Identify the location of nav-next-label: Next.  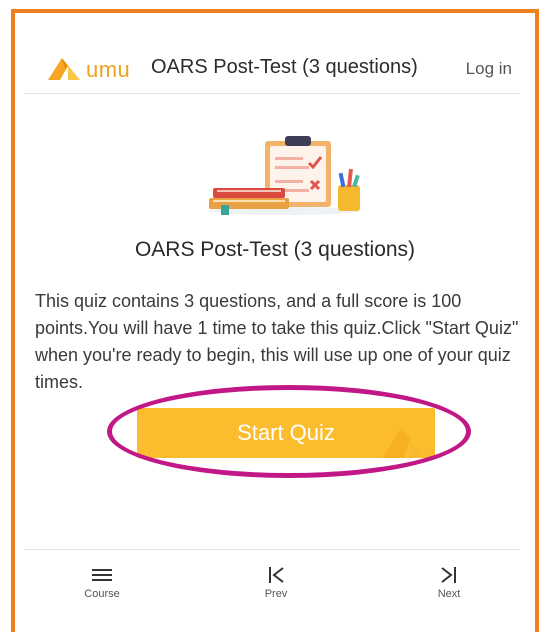
(449, 594).